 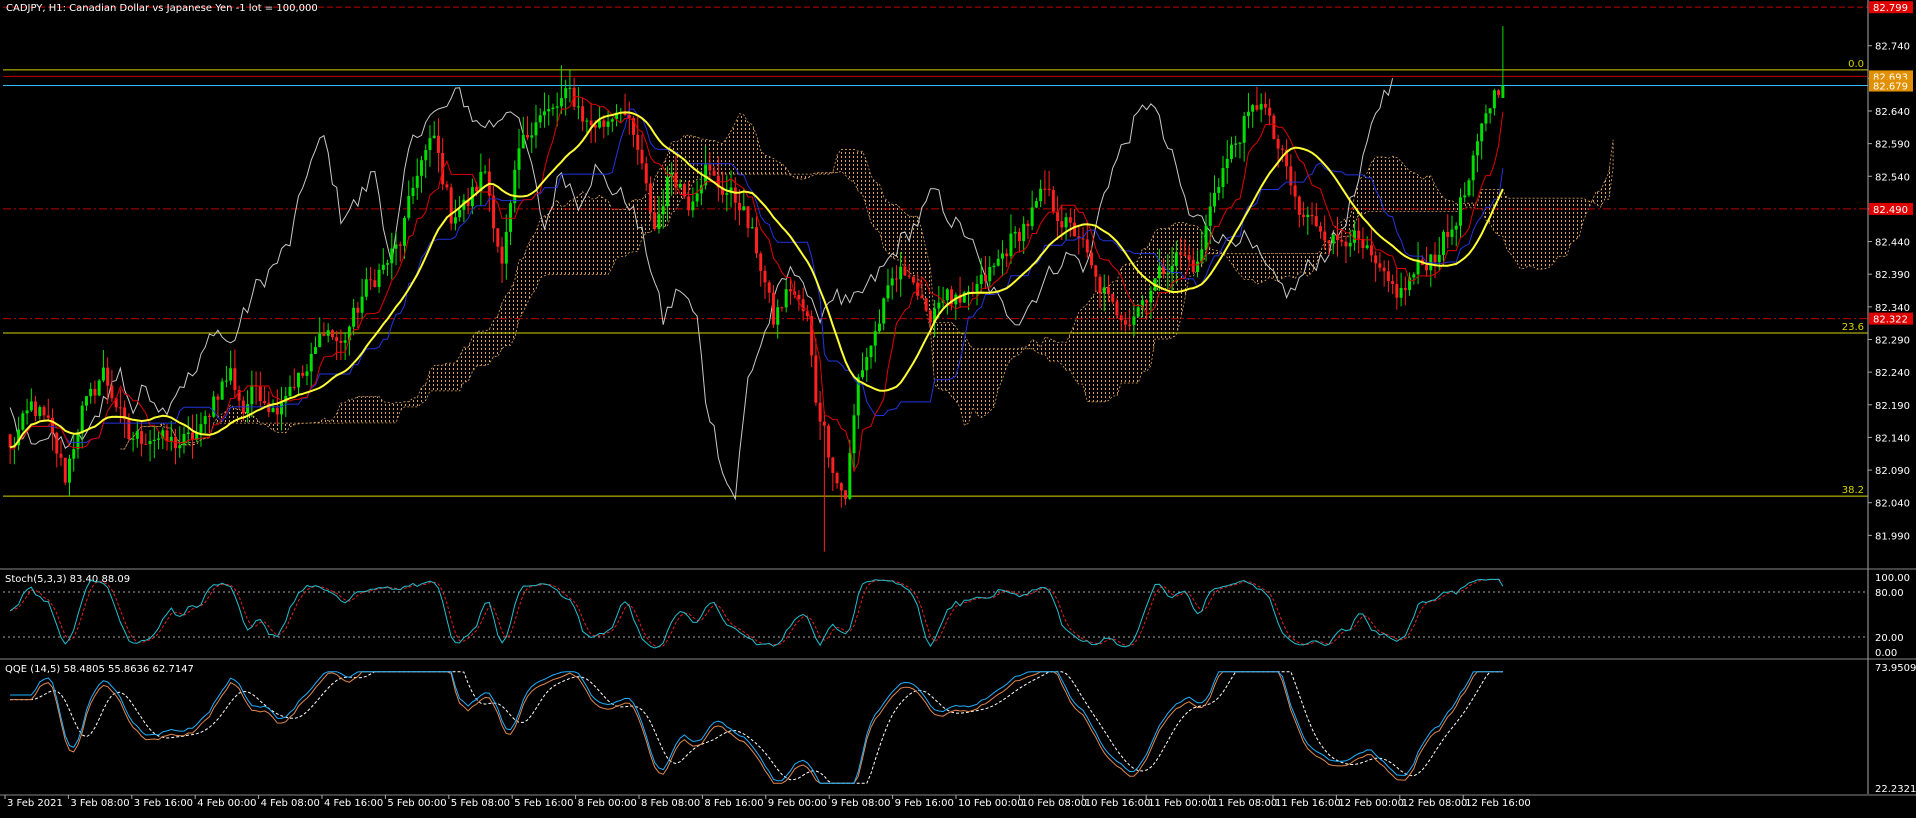 What do you see at coordinates (1892, 504) in the screenshot?
I see `price-tick-label: 82.040` at bounding box center [1892, 504].